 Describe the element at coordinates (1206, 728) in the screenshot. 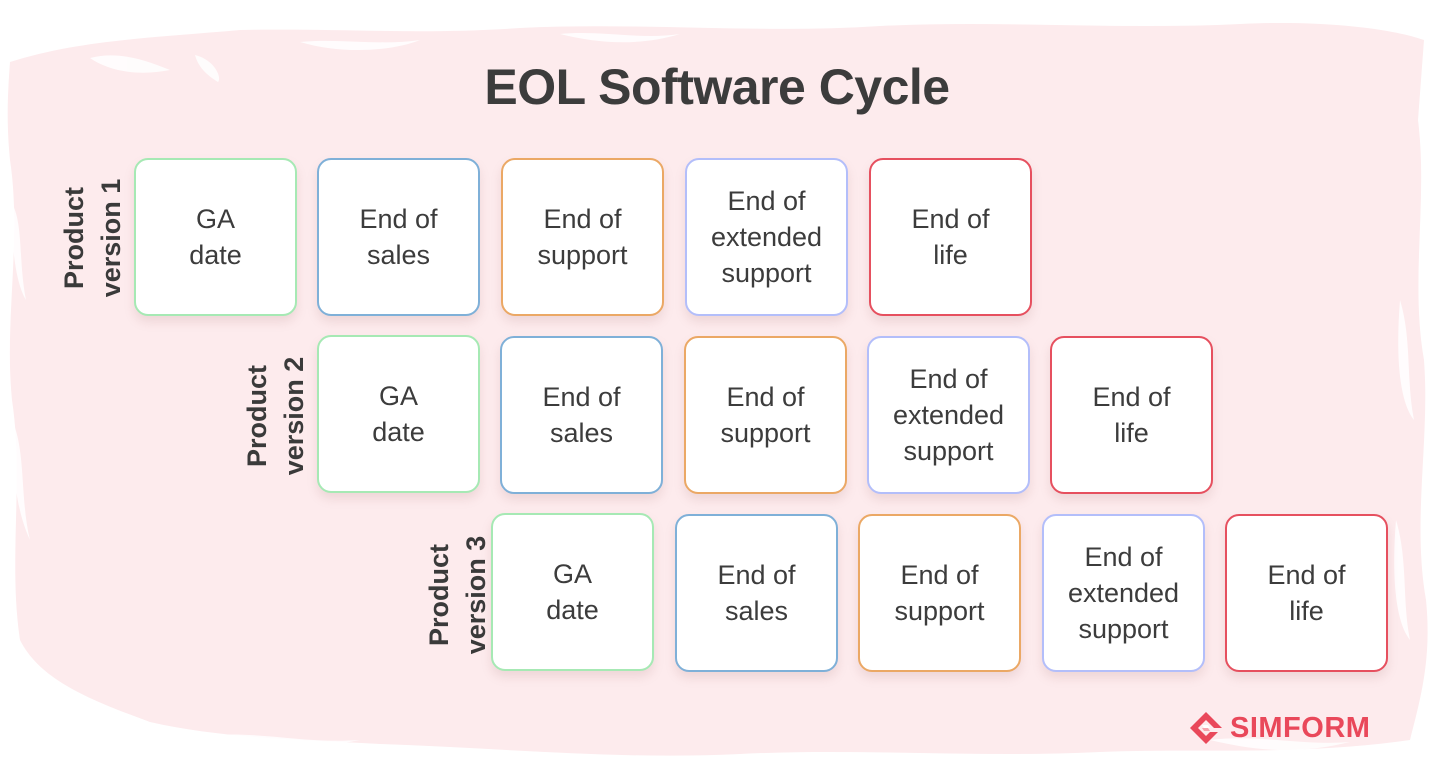

I see `simform-logo-icon` at that location.